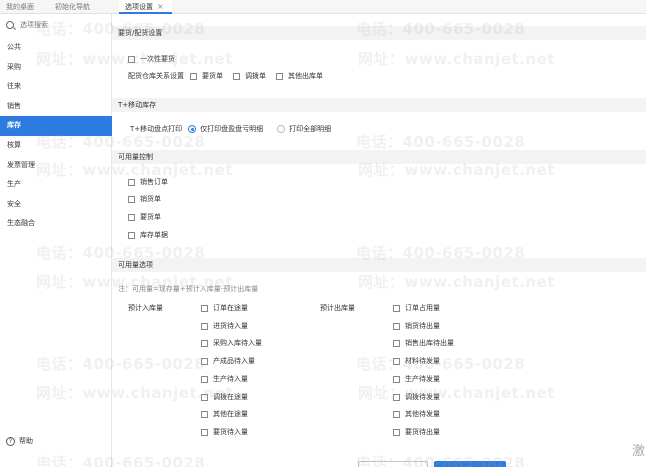 This screenshot has height=467, width=646. Describe the element at coordinates (225, 76) in the screenshot. I see `warehouse-relation-row: 配货仓库关系设置 要货单 调拨单 其他出库单` at that location.